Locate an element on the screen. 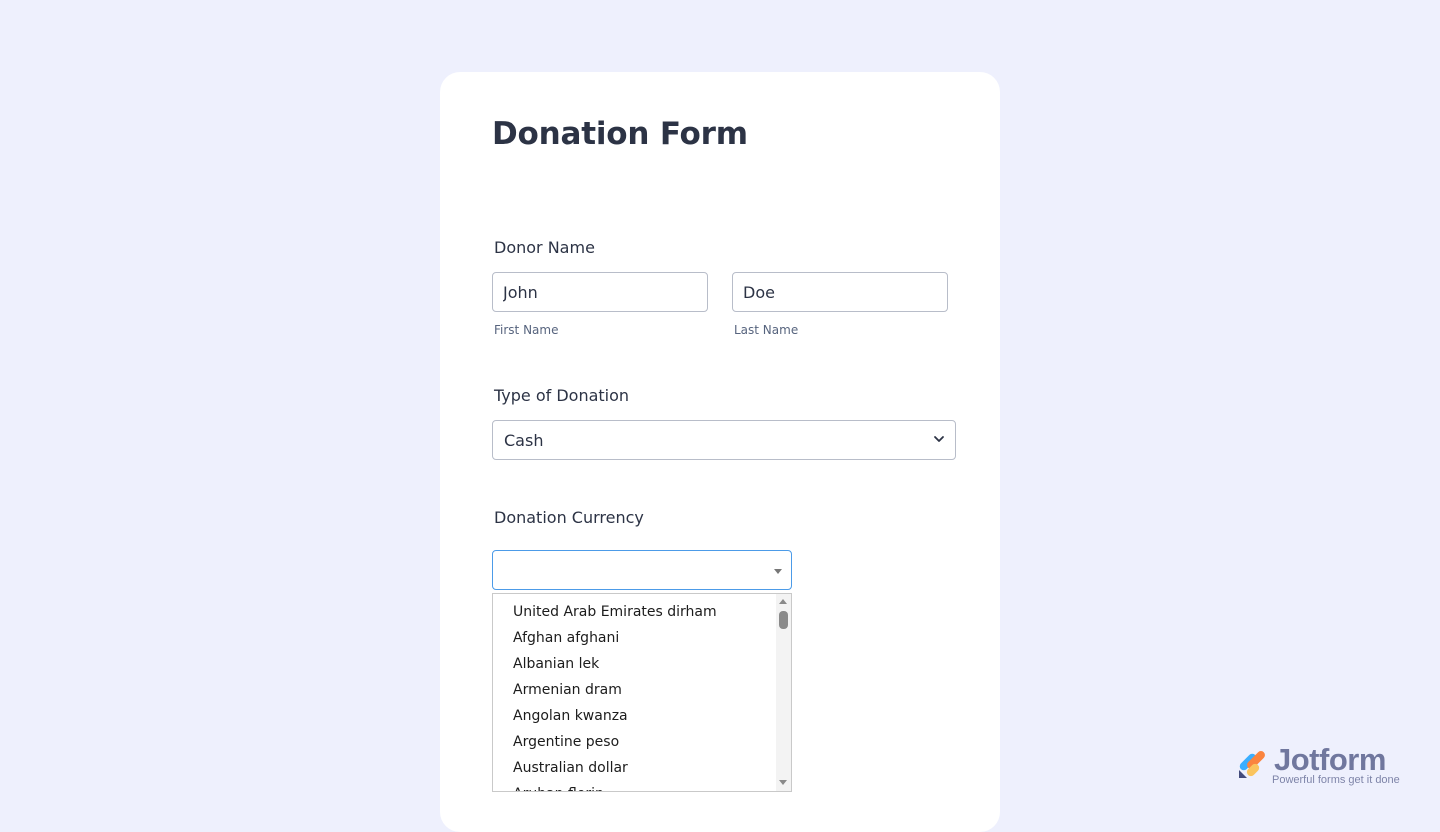  last-name-input is located at coordinates (840, 292).